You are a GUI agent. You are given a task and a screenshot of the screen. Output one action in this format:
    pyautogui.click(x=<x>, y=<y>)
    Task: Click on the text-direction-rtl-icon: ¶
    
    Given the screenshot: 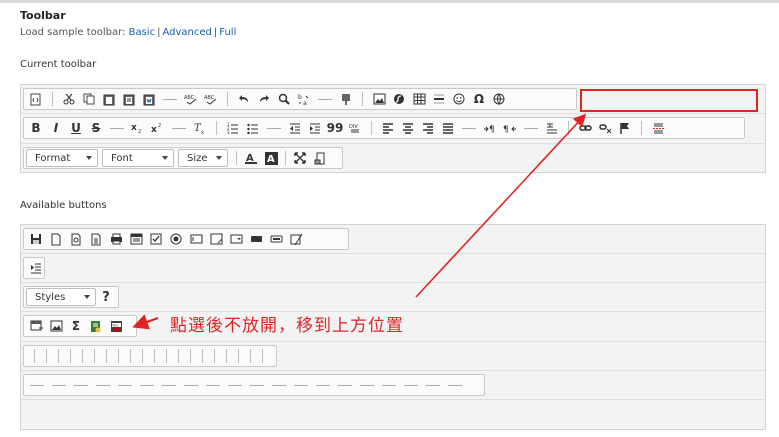 What is the action you would take?
    pyautogui.click(x=510, y=128)
    